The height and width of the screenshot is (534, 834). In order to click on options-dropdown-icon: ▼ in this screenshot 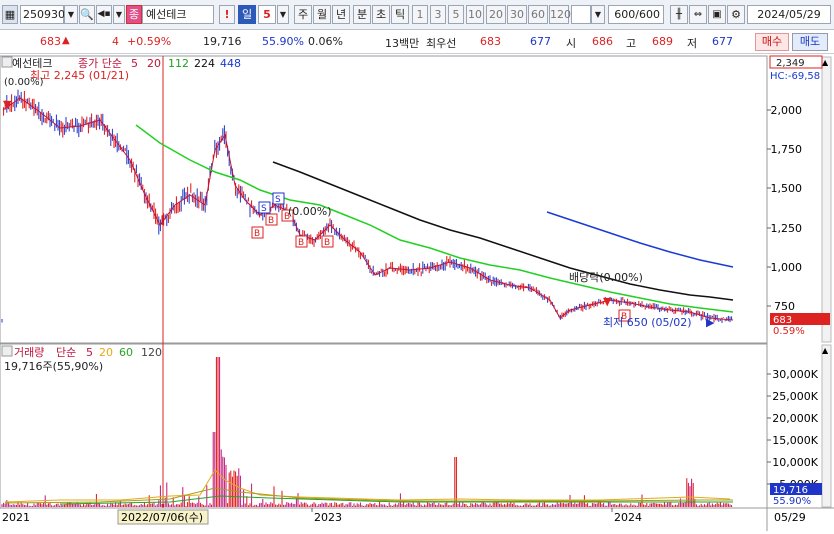, I will do `click(119, 14)`.